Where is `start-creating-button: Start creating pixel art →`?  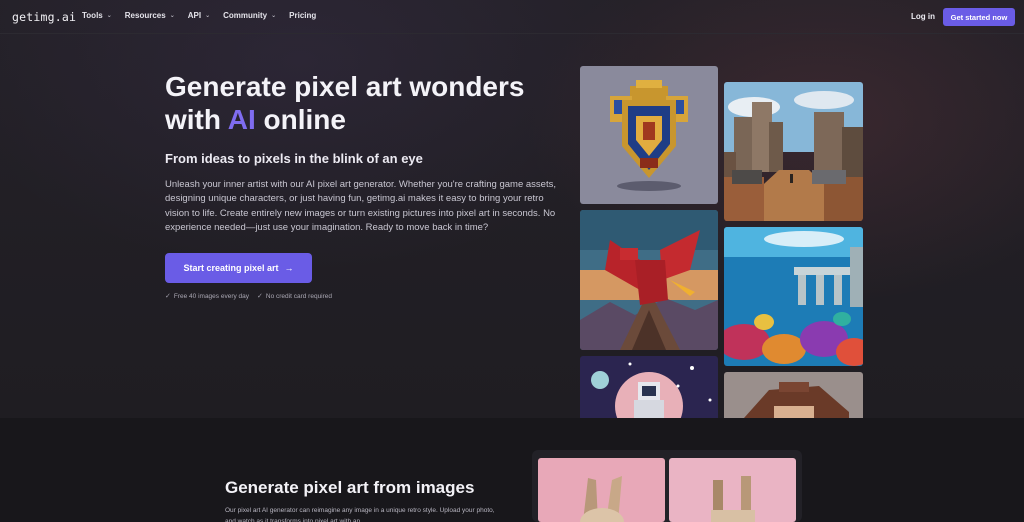
start-creating-button: Start creating pixel art → is located at coordinates (238, 268).